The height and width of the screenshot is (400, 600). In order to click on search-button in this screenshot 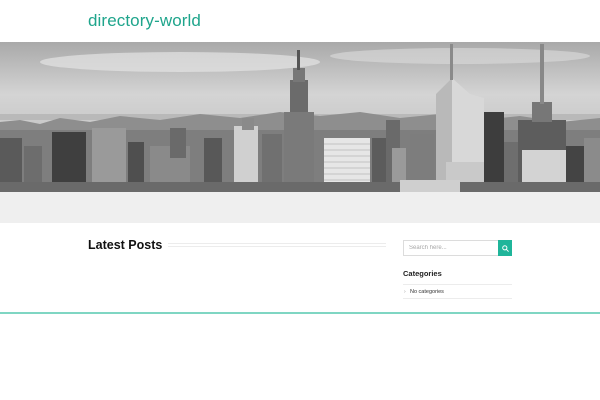, I will do `click(505, 248)`.